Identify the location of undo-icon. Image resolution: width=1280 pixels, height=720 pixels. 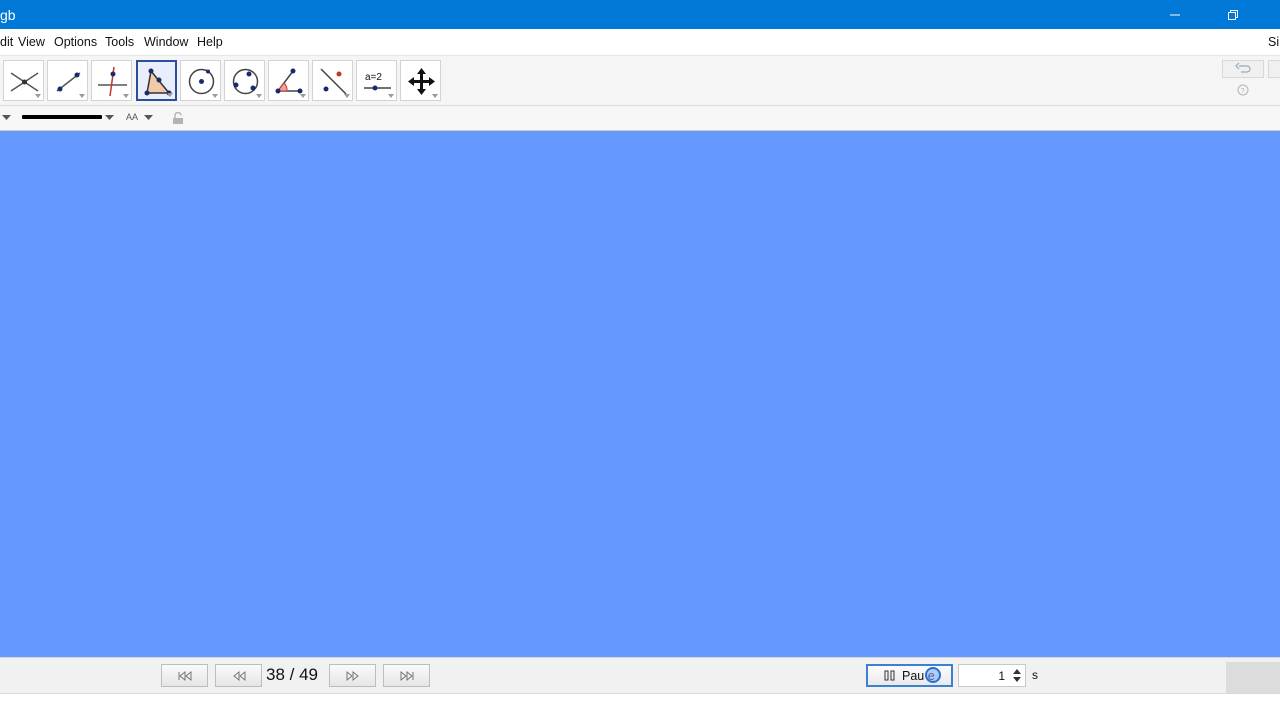
(1243, 67).